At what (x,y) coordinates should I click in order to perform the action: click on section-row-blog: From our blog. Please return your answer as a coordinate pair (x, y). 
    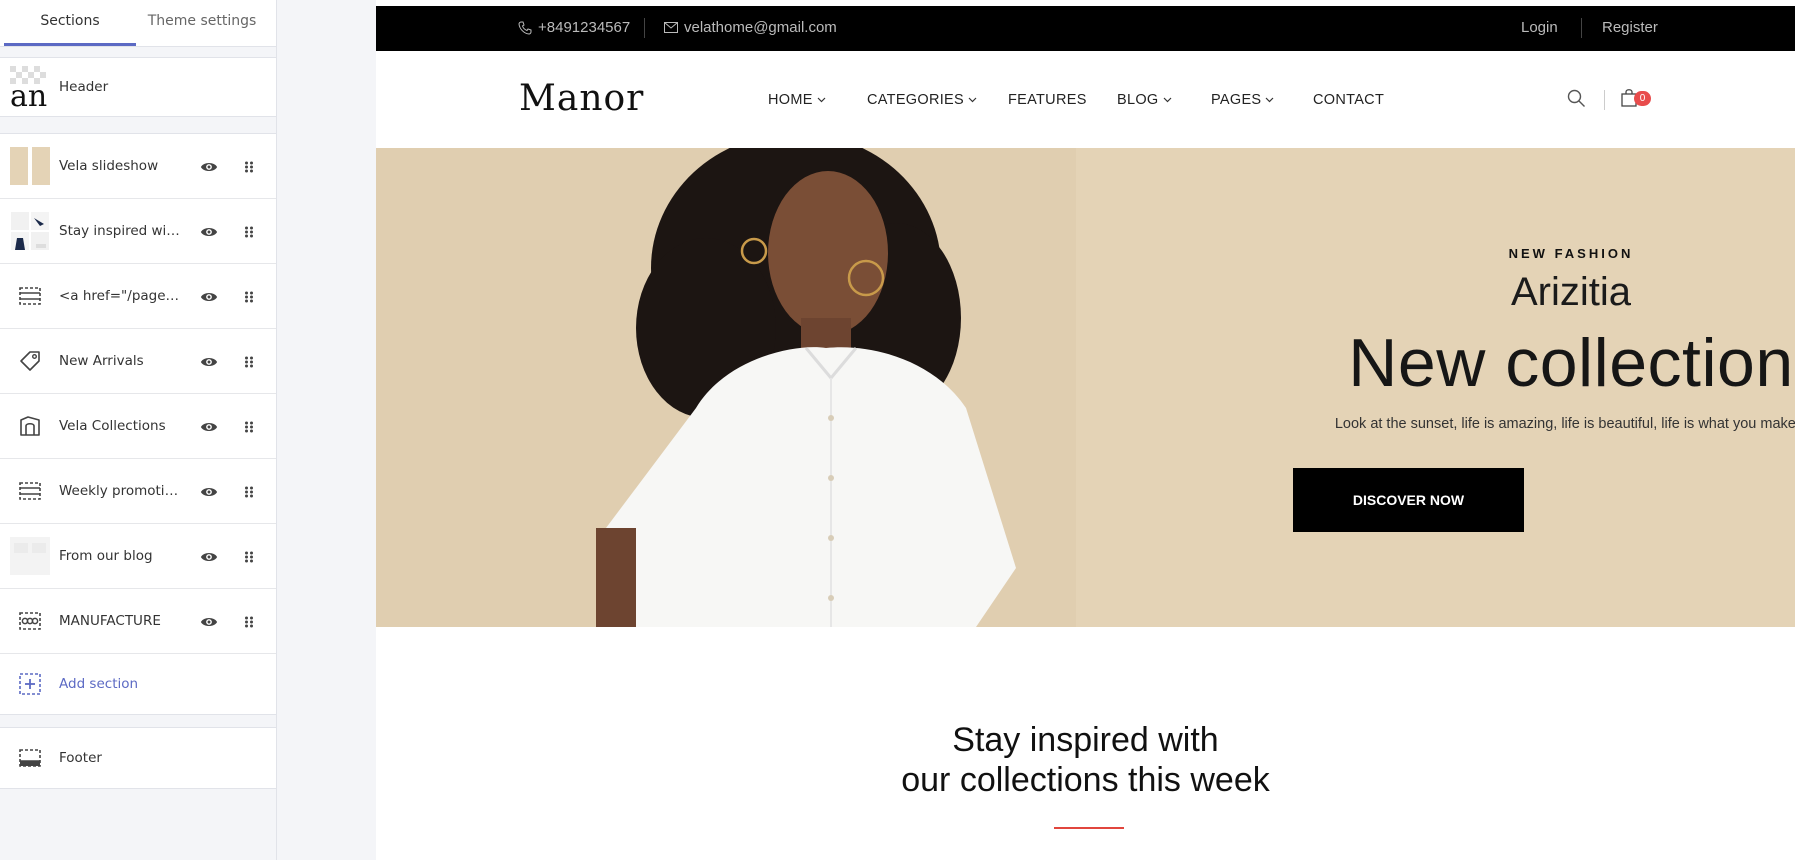
    Looking at the image, I should click on (138, 556).